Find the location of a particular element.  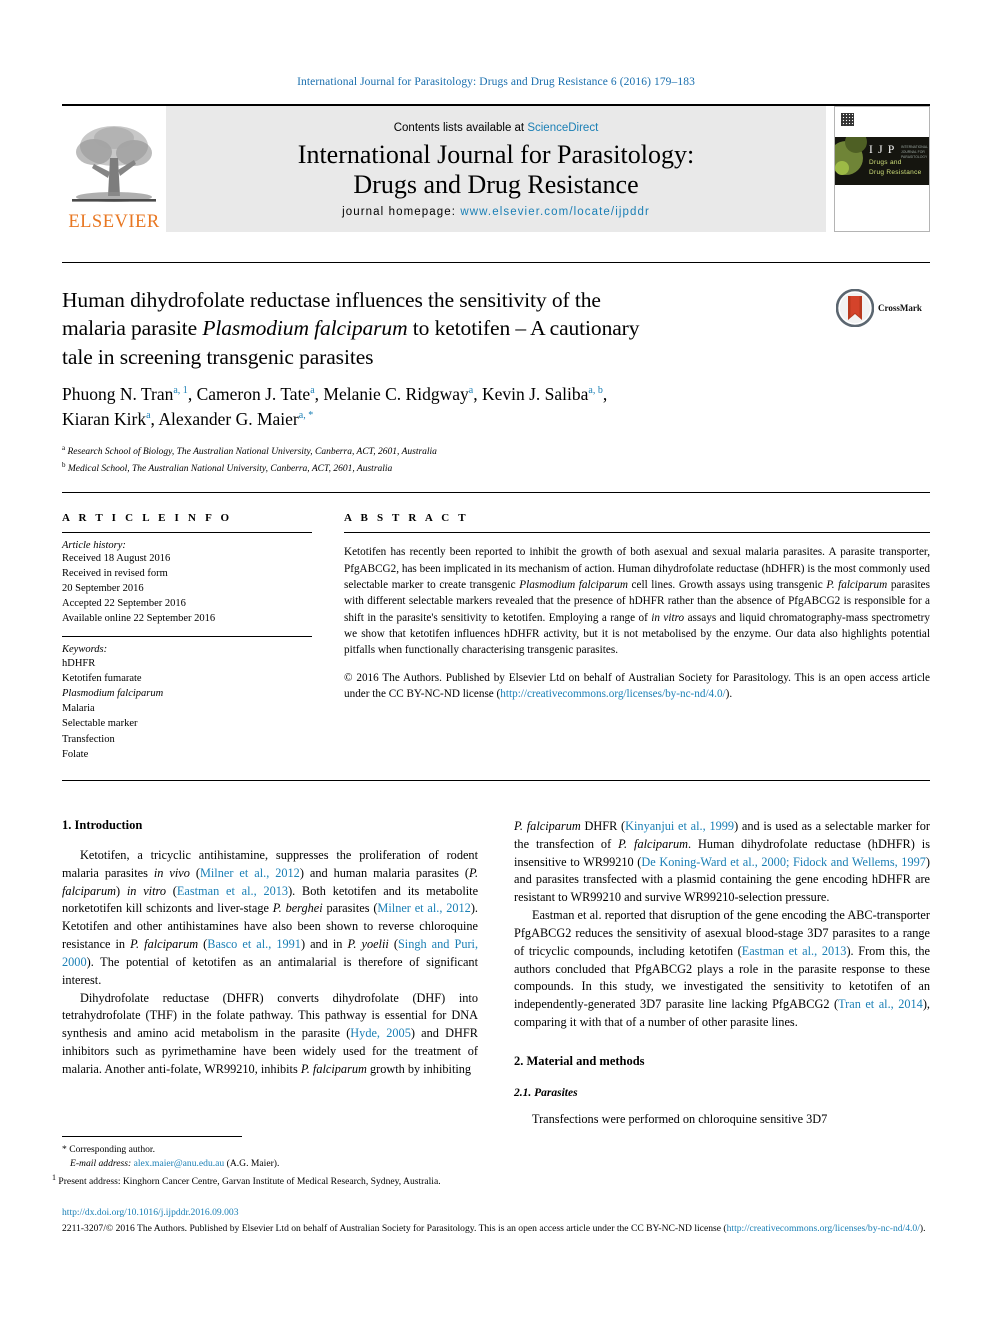

citation-milner-2012-b: Milner et al., 2012 is located at coordinates (423, 908).